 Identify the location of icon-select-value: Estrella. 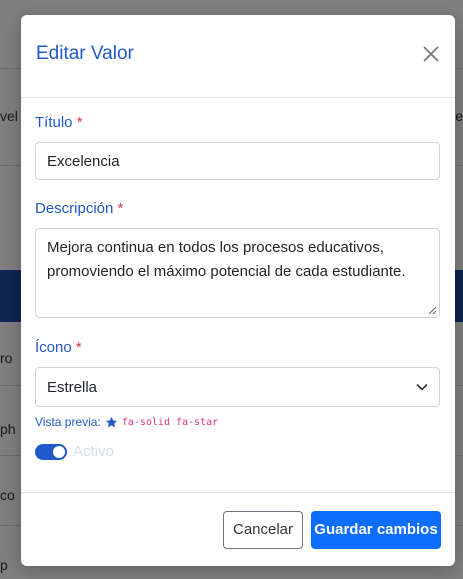
(72, 387).